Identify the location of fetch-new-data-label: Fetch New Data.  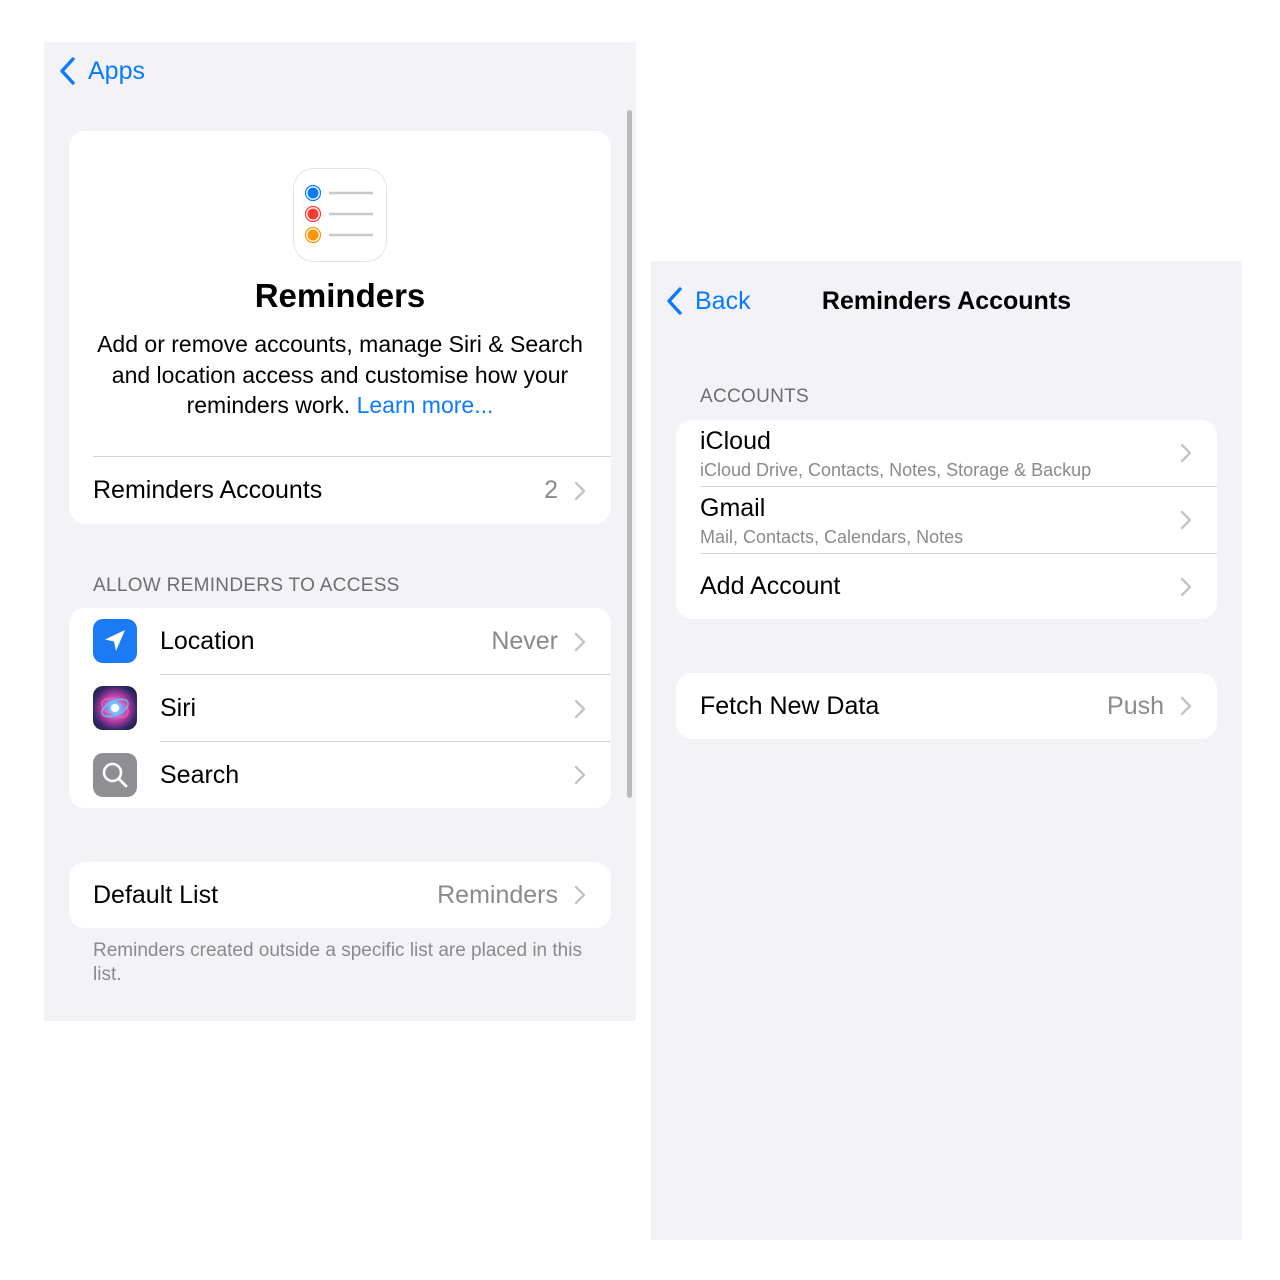
(790, 705).